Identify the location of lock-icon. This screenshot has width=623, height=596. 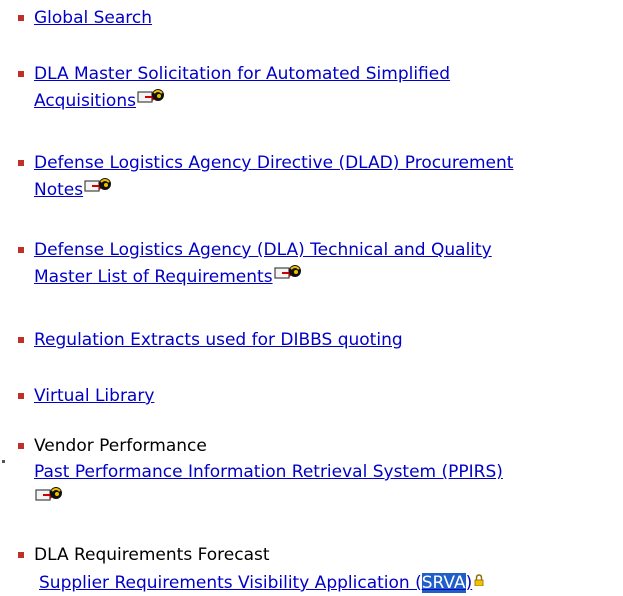
(479, 577).